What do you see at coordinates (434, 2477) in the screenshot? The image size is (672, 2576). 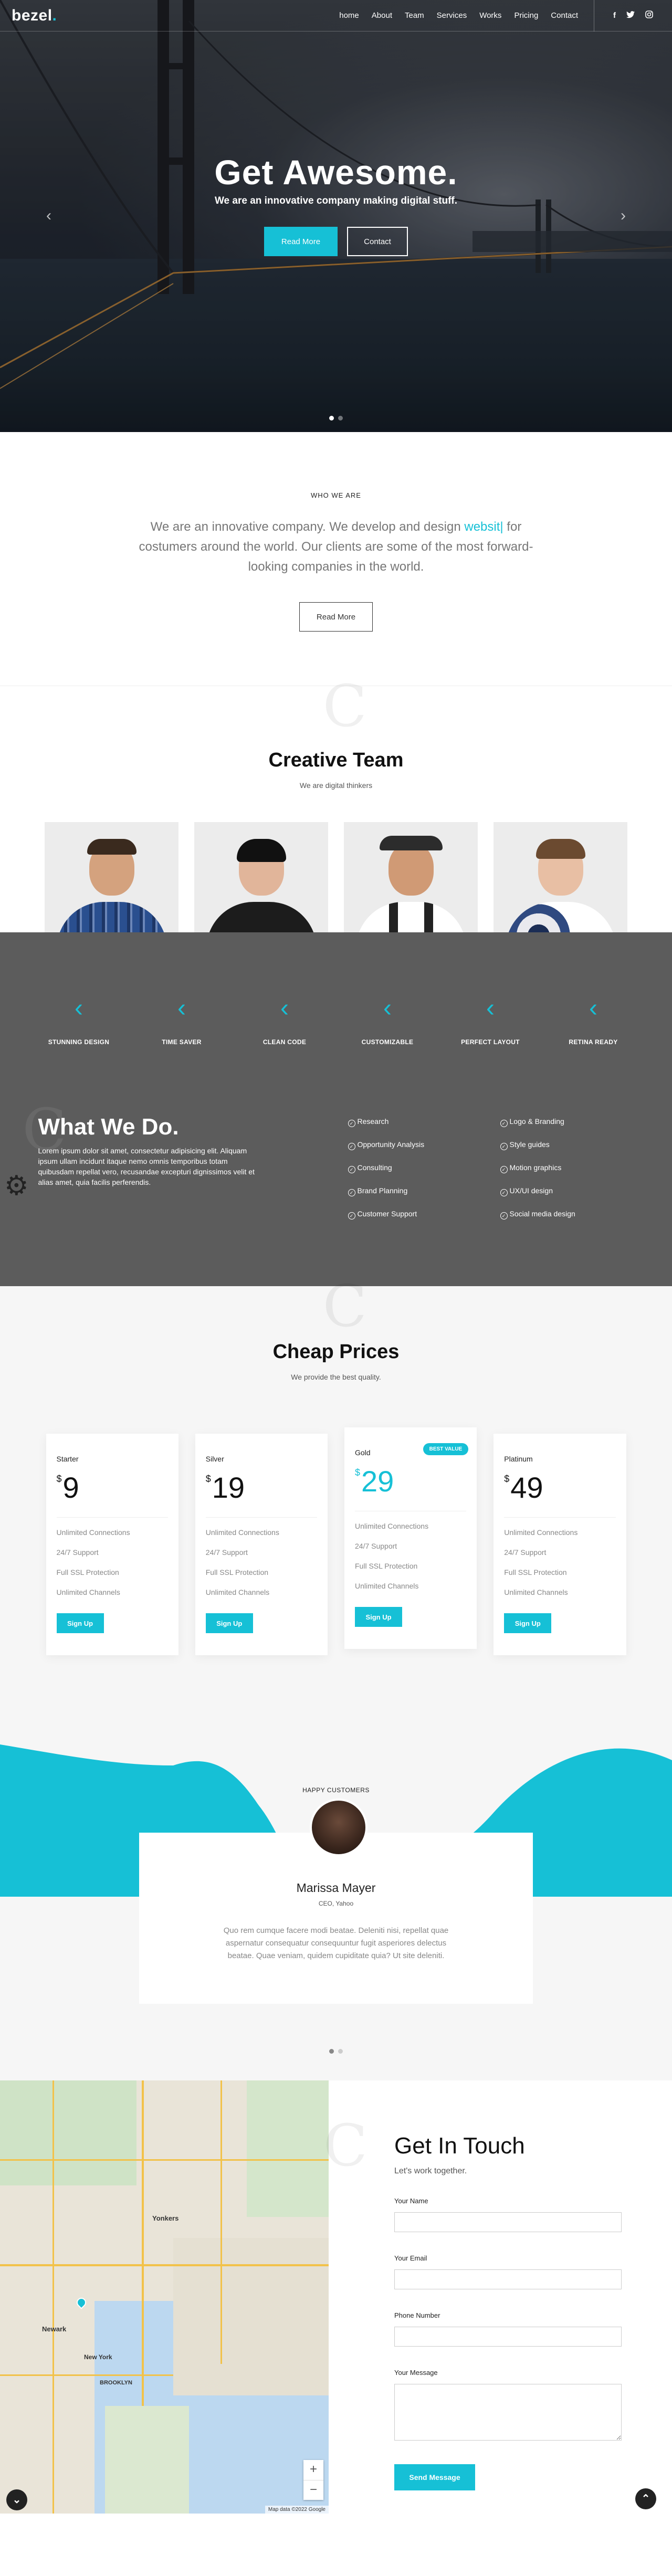 I see `send-message-button: Send Message` at bounding box center [434, 2477].